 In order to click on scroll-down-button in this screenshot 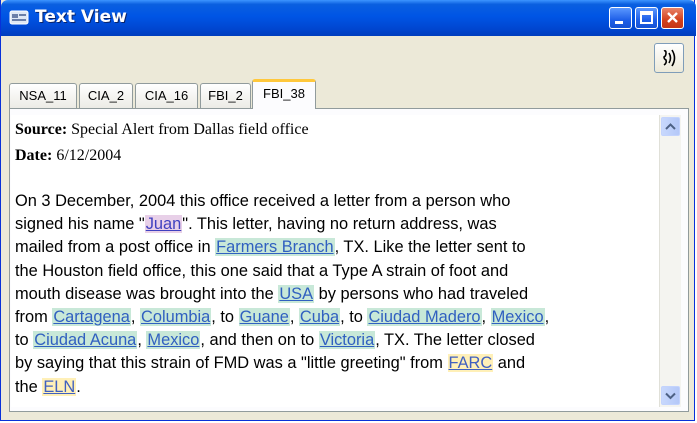, I will do `click(670, 395)`.